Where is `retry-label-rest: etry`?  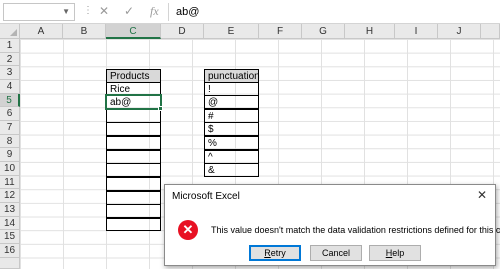 retry-label-rest: etry is located at coordinates (278, 253).